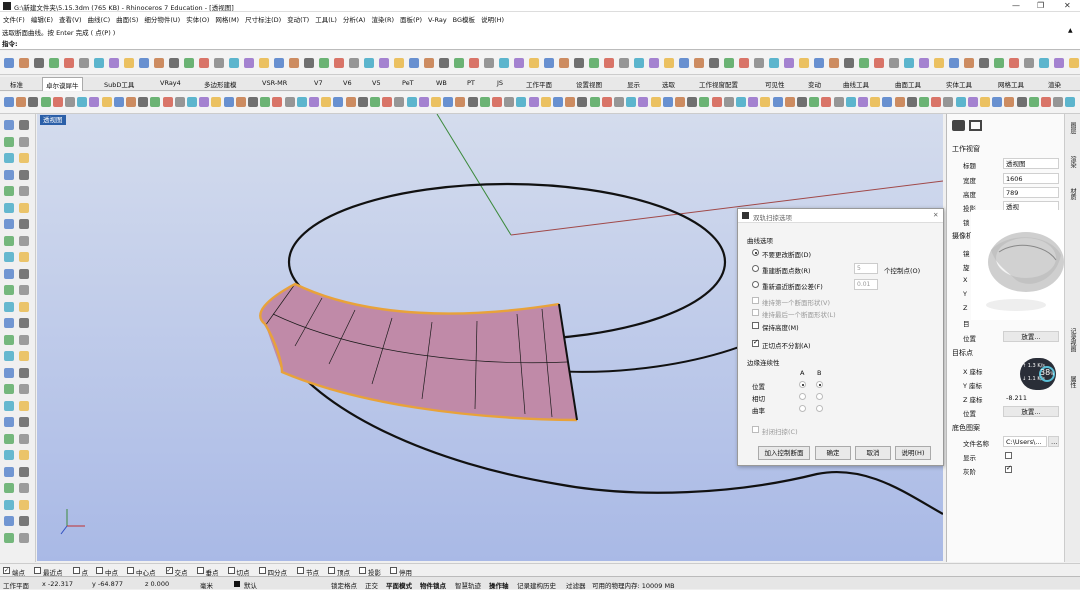 Image resolution: width=1080 pixels, height=590 pixels. Describe the element at coordinates (959, 84) in the screenshot. I see `tab-solid-tools: 实体工具` at that location.